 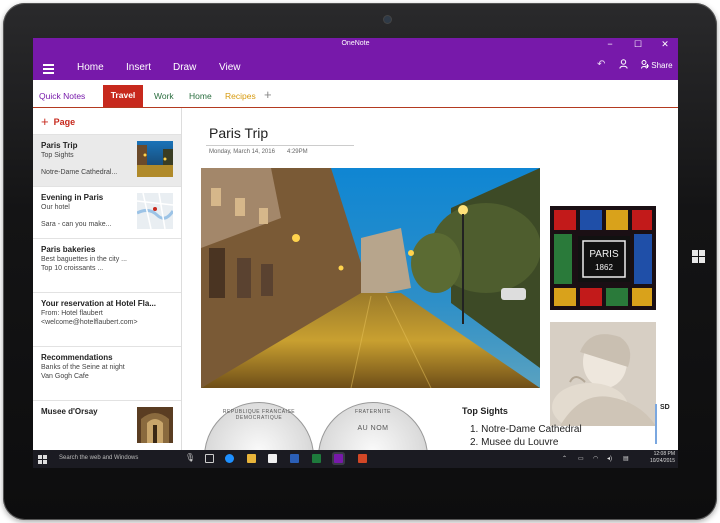 What do you see at coordinates (272, 458) in the screenshot?
I see `store-icon` at bounding box center [272, 458].